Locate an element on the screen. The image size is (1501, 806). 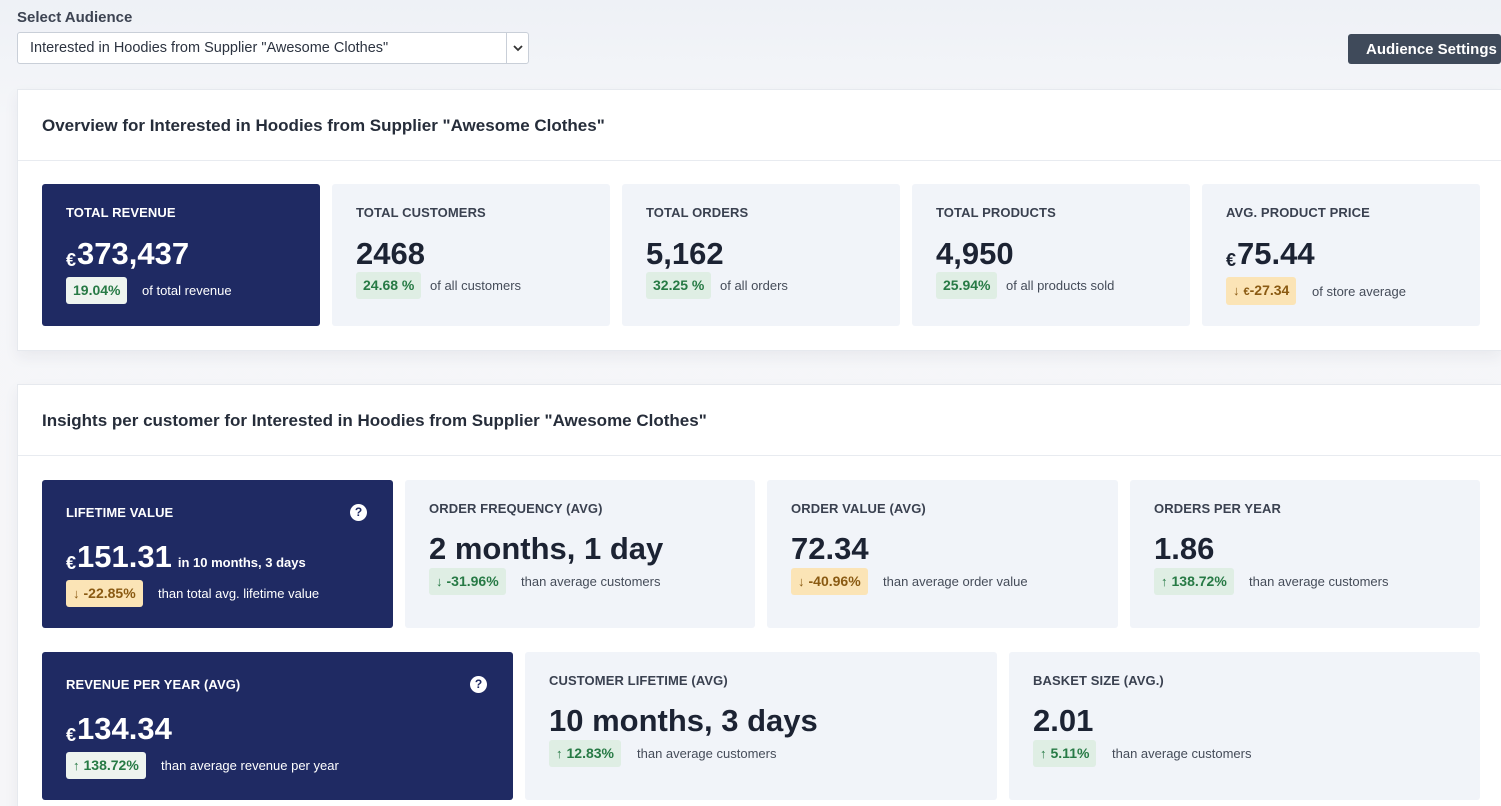
change-badge: ↓ -22.85% is located at coordinates (104, 593).